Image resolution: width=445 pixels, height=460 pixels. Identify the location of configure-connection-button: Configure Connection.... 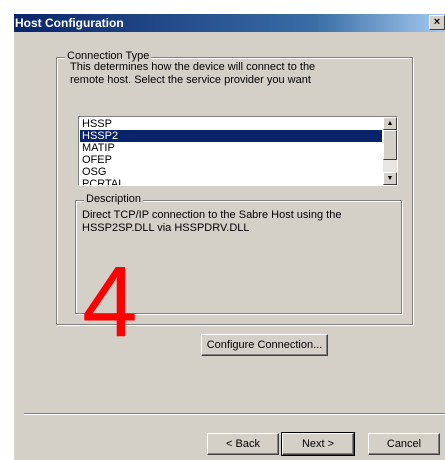
(264, 345).